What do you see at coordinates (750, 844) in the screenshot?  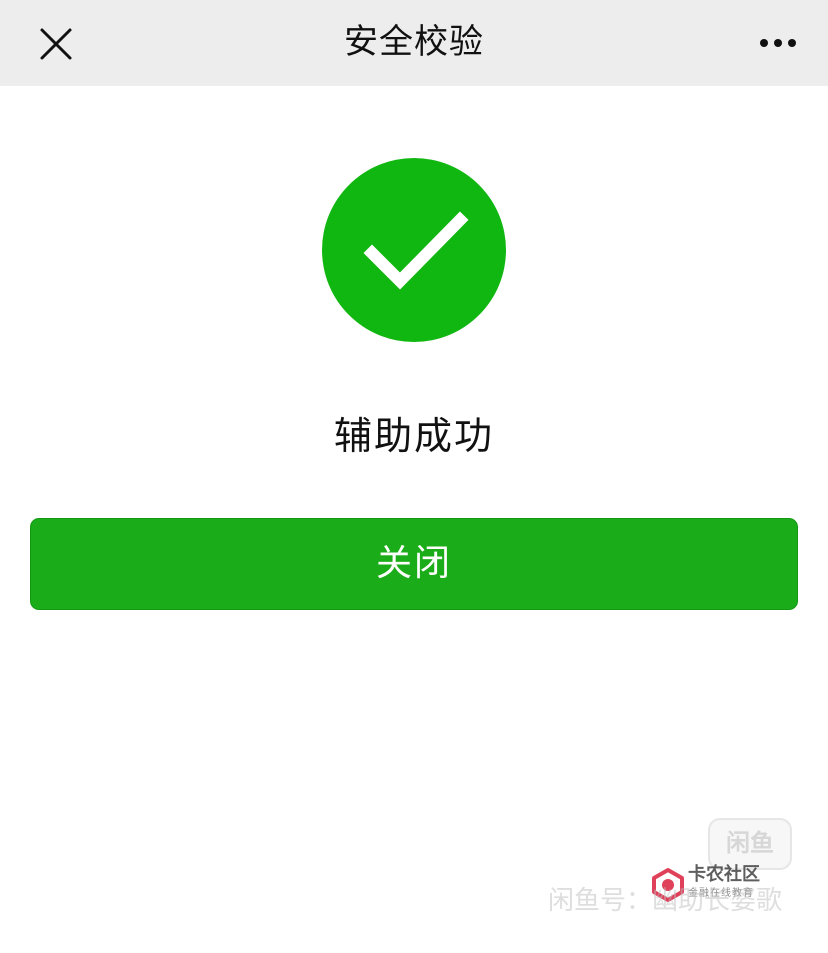 I see `watermark-badge: 闲鱼` at bounding box center [750, 844].